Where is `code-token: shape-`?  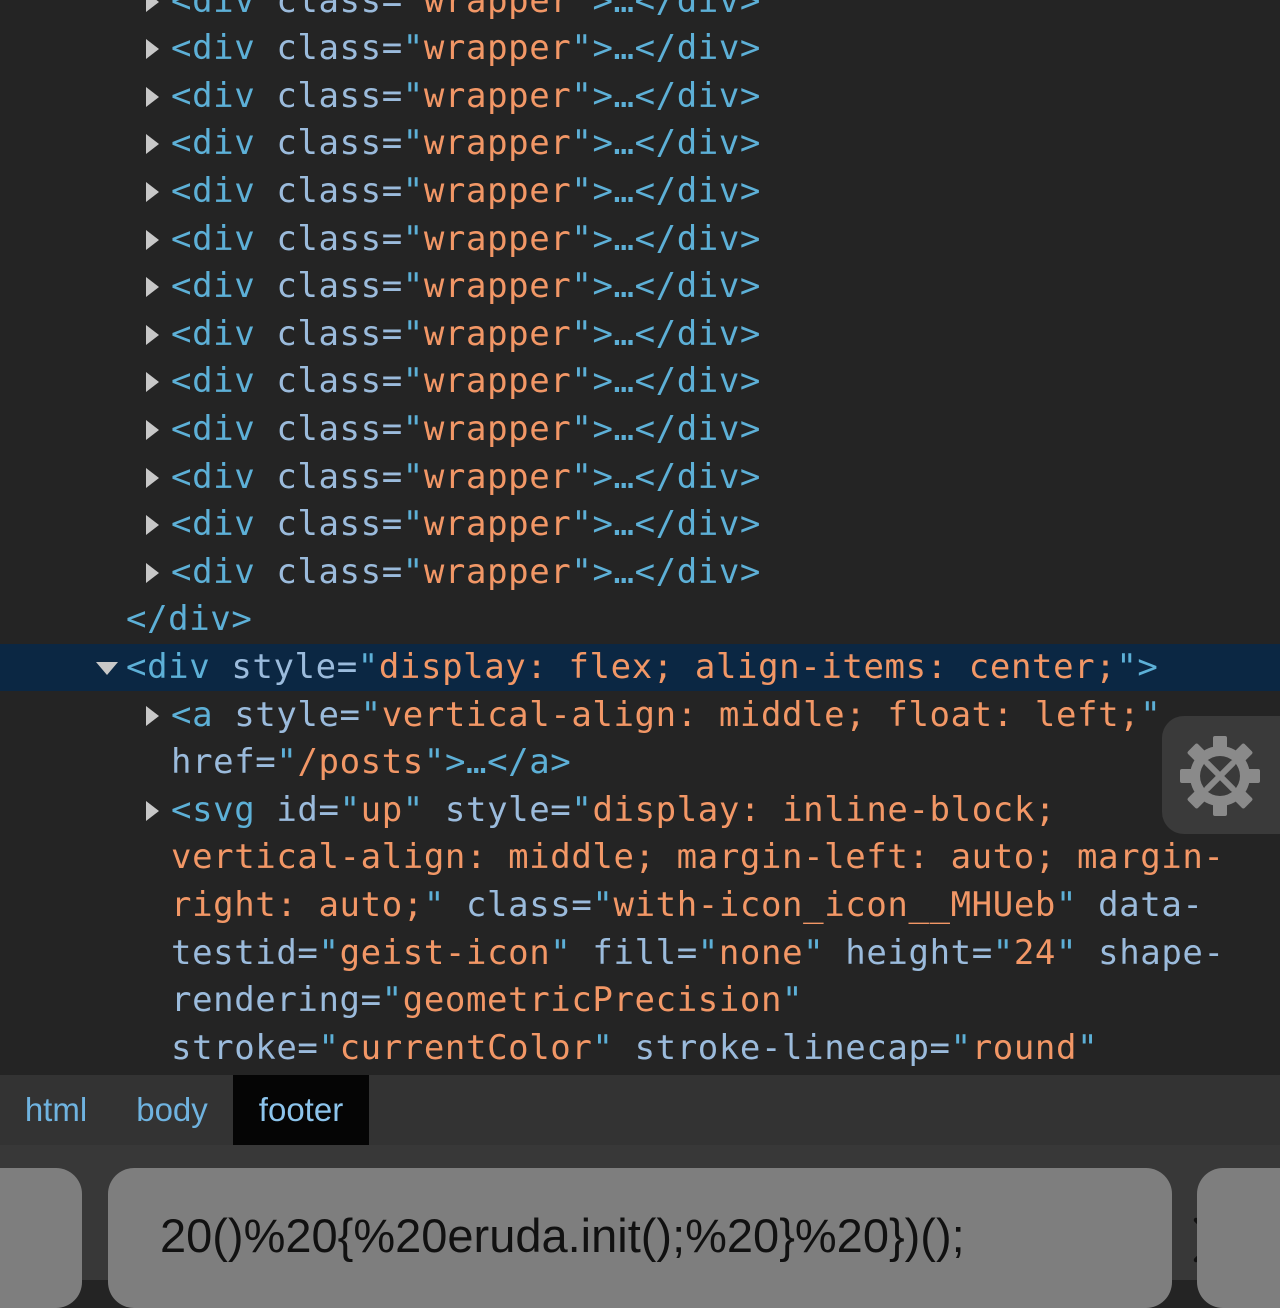
code-token: shape- is located at coordinates (1151, 952).